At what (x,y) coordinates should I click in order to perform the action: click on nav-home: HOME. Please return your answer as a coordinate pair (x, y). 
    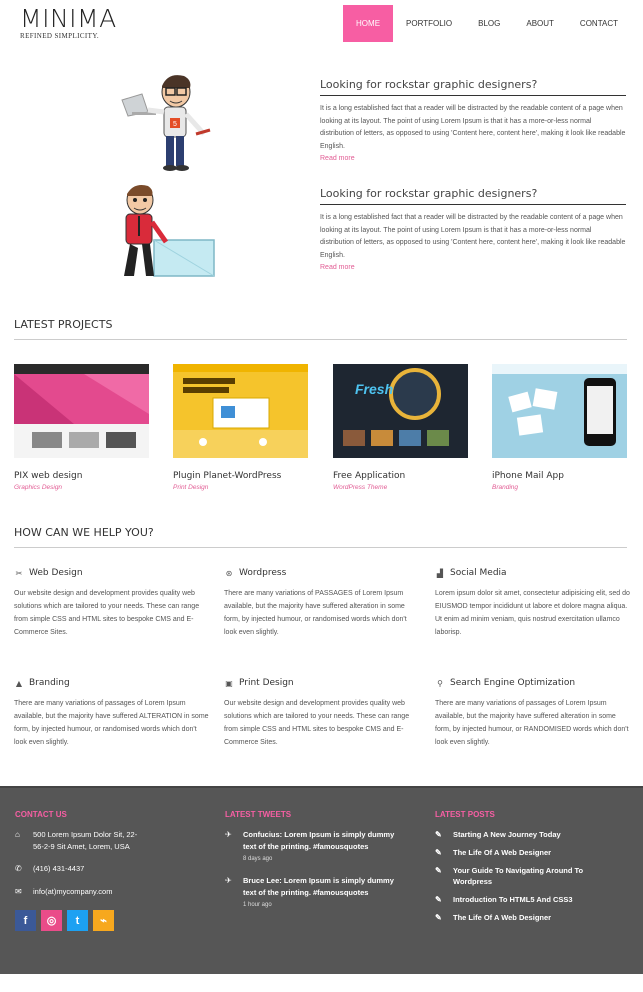
    Looking at the image, I should click on (368, 23).